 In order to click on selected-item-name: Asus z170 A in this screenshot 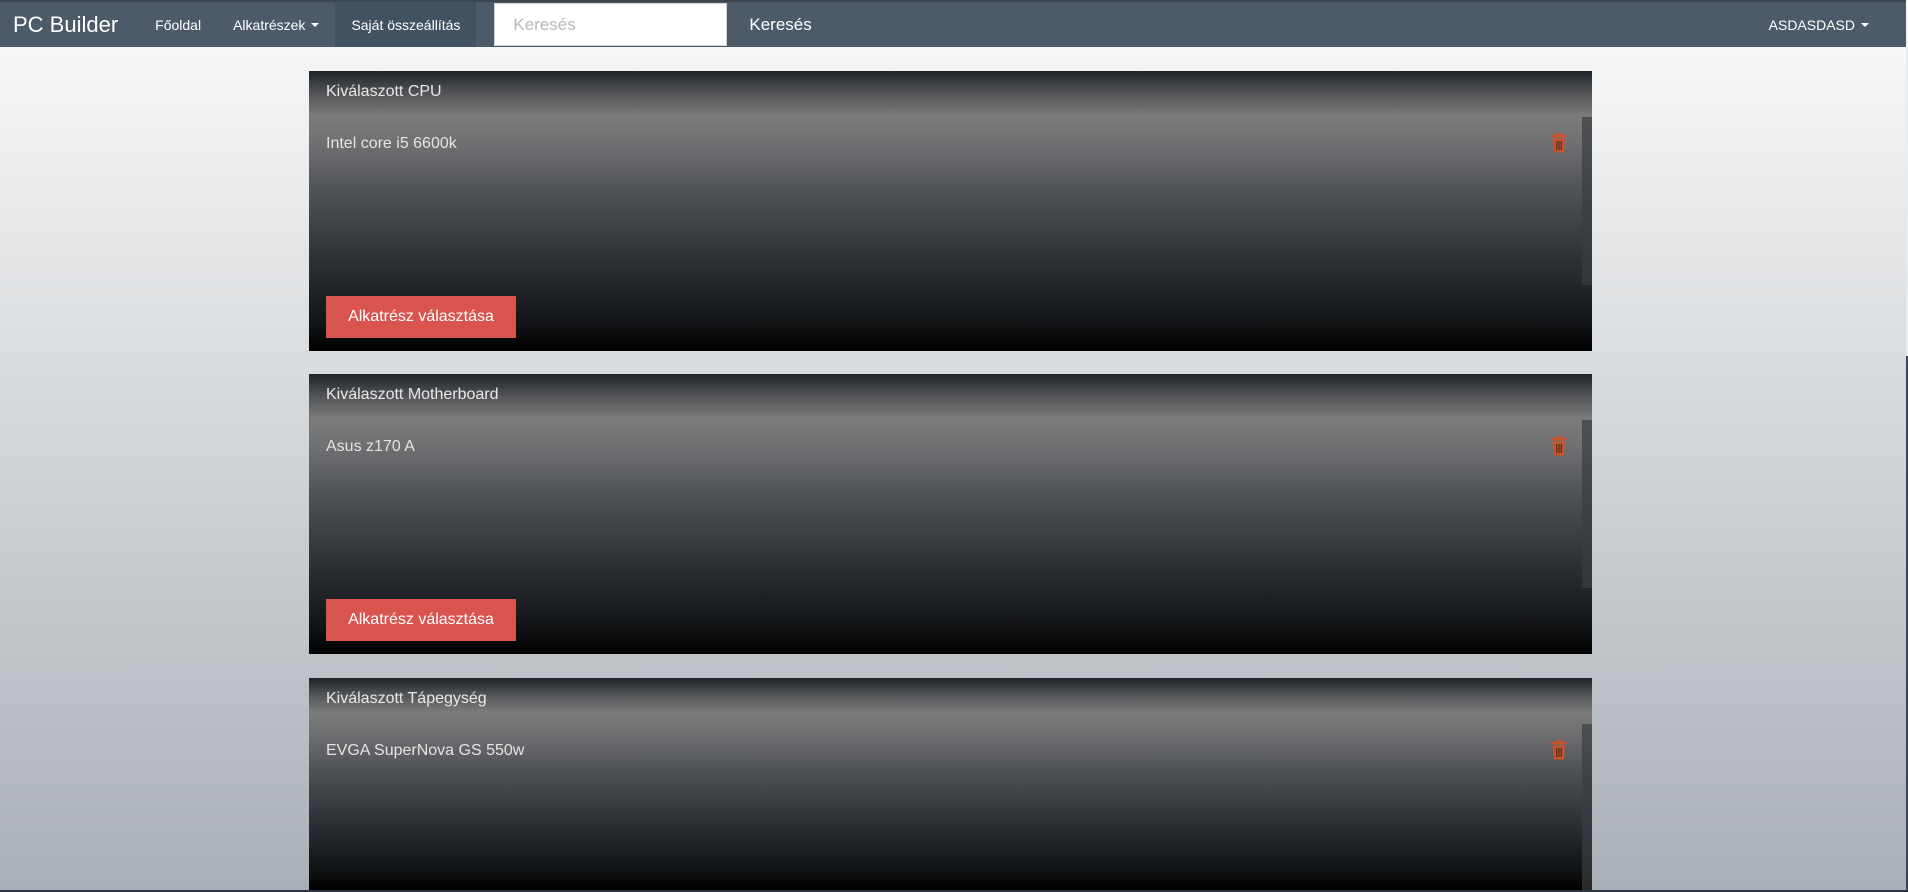, I will do `click(370, 446)`.